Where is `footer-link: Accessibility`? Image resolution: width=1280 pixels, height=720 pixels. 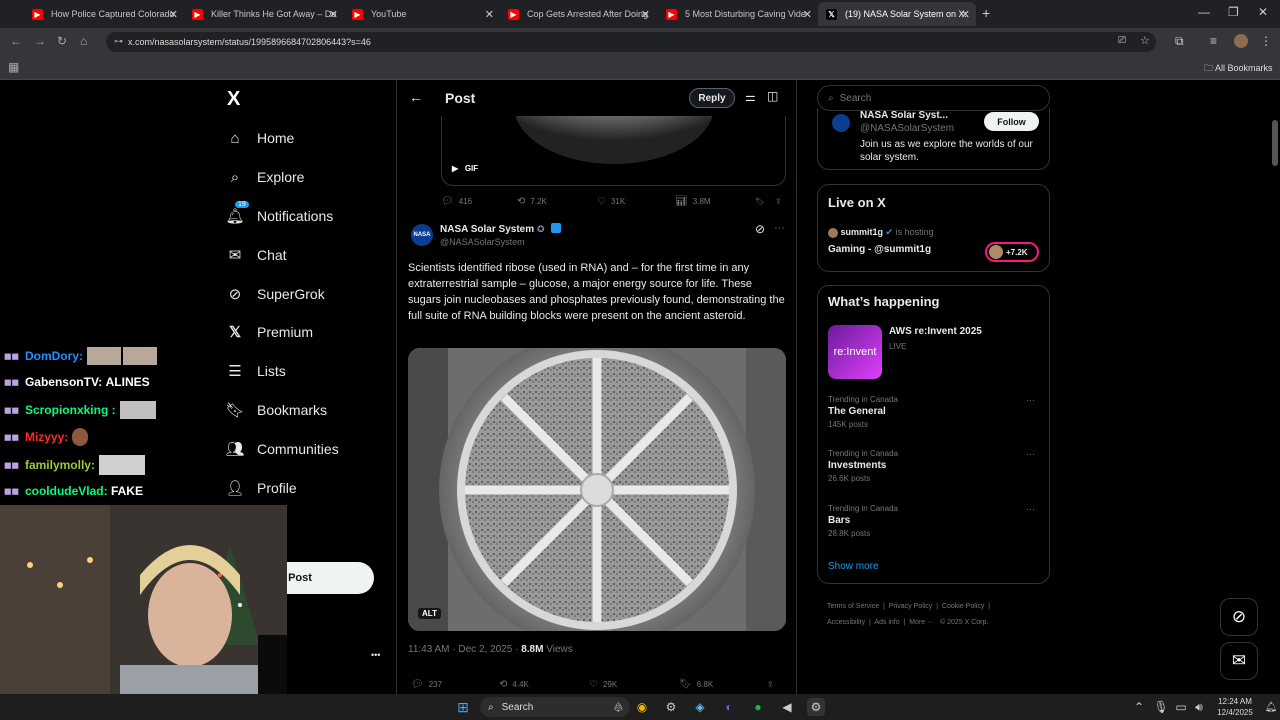
footer-link: Accessibility is located at coordinates (846, 622).